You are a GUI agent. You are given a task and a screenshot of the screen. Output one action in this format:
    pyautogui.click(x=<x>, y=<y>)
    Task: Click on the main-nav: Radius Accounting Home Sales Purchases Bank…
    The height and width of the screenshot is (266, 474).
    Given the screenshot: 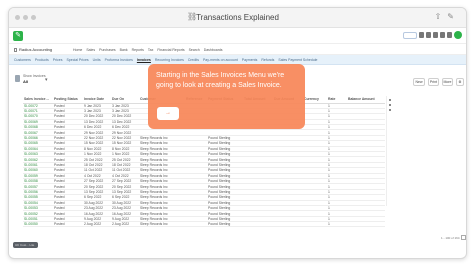 What is the action you would take?
    pyautogui.click(x=237, y=49)
    